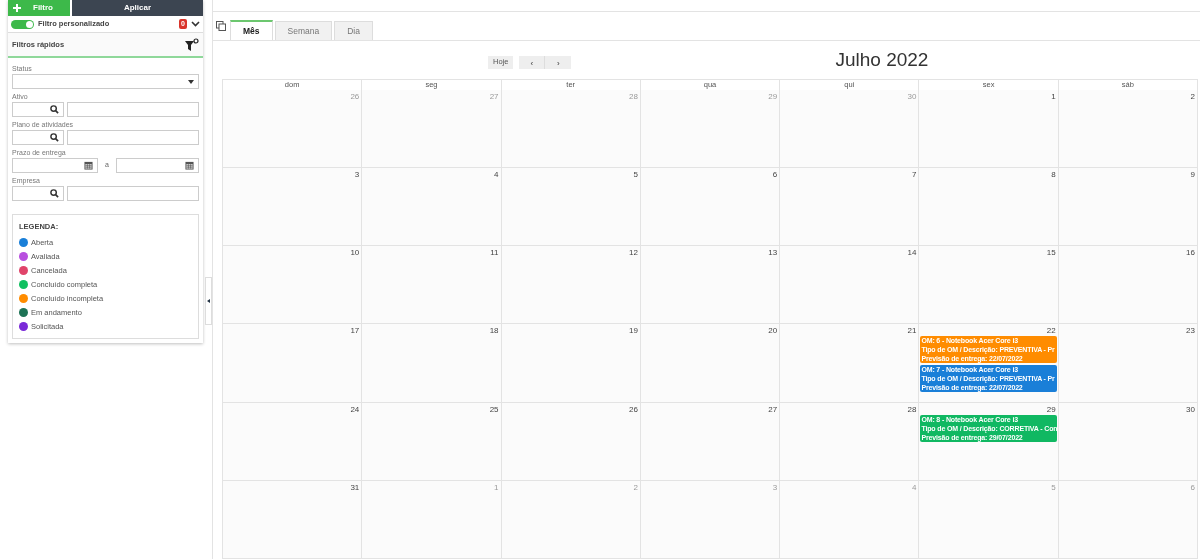  Describe the element at coordinates (192, 44) in the screenshot. I see `filter-icon` at that location.